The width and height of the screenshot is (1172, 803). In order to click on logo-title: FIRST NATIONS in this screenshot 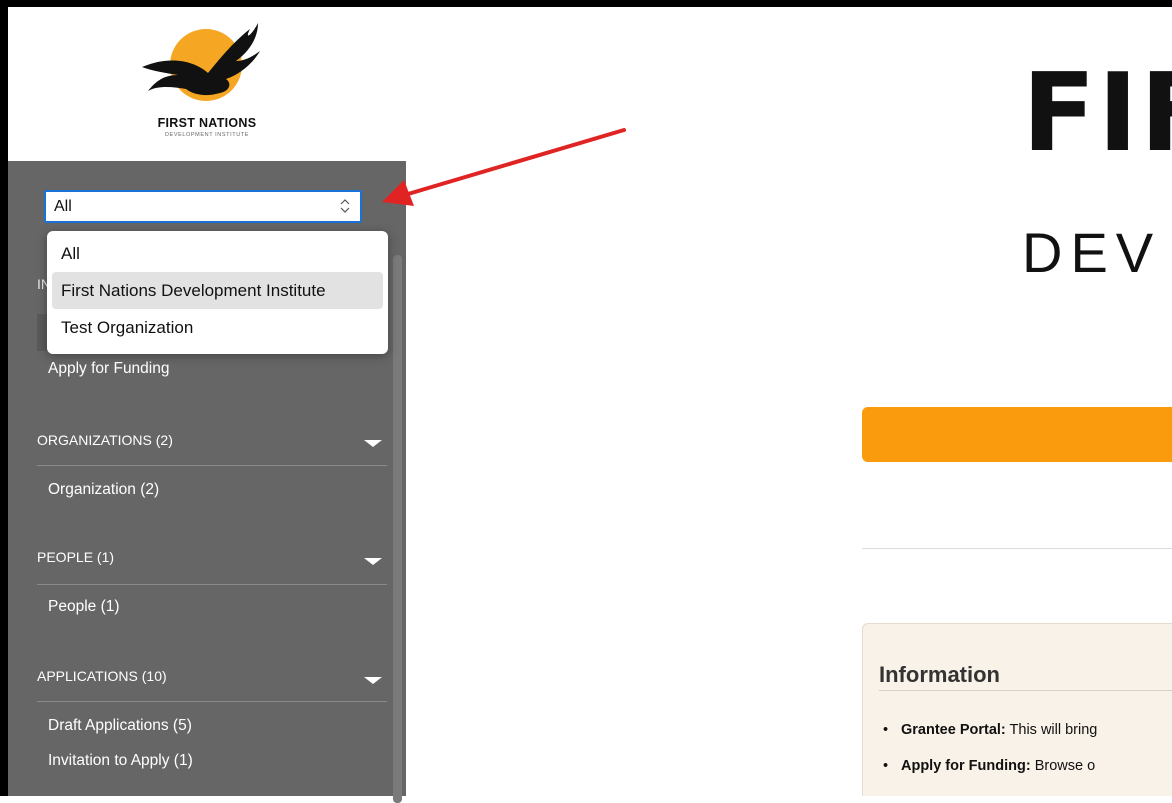, I will do `click(207, 123)`.